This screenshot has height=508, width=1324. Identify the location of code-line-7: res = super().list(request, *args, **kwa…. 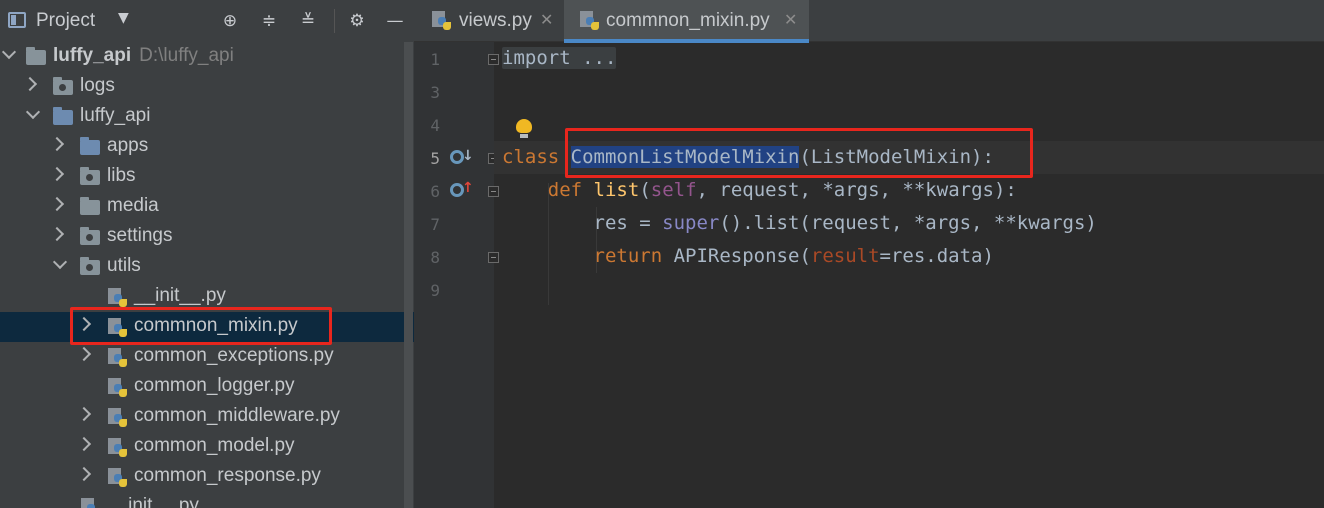
(799, 223).